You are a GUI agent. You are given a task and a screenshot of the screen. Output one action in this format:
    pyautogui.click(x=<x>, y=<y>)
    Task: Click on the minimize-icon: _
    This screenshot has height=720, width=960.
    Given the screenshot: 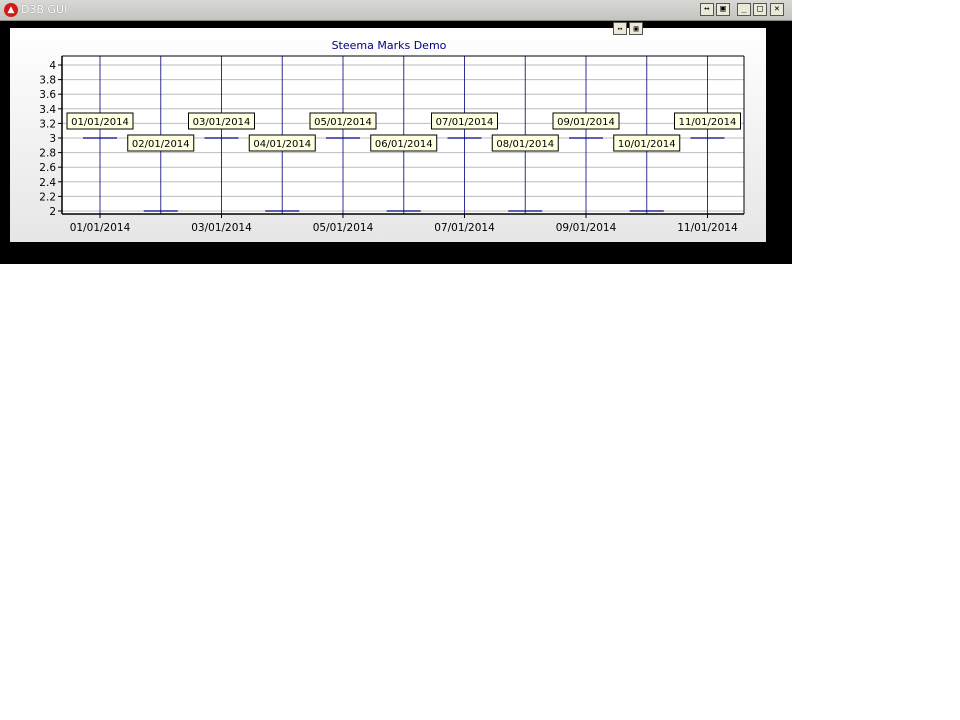 What is the action you would take?
    pyautogui.click(x=744, y=9)
    